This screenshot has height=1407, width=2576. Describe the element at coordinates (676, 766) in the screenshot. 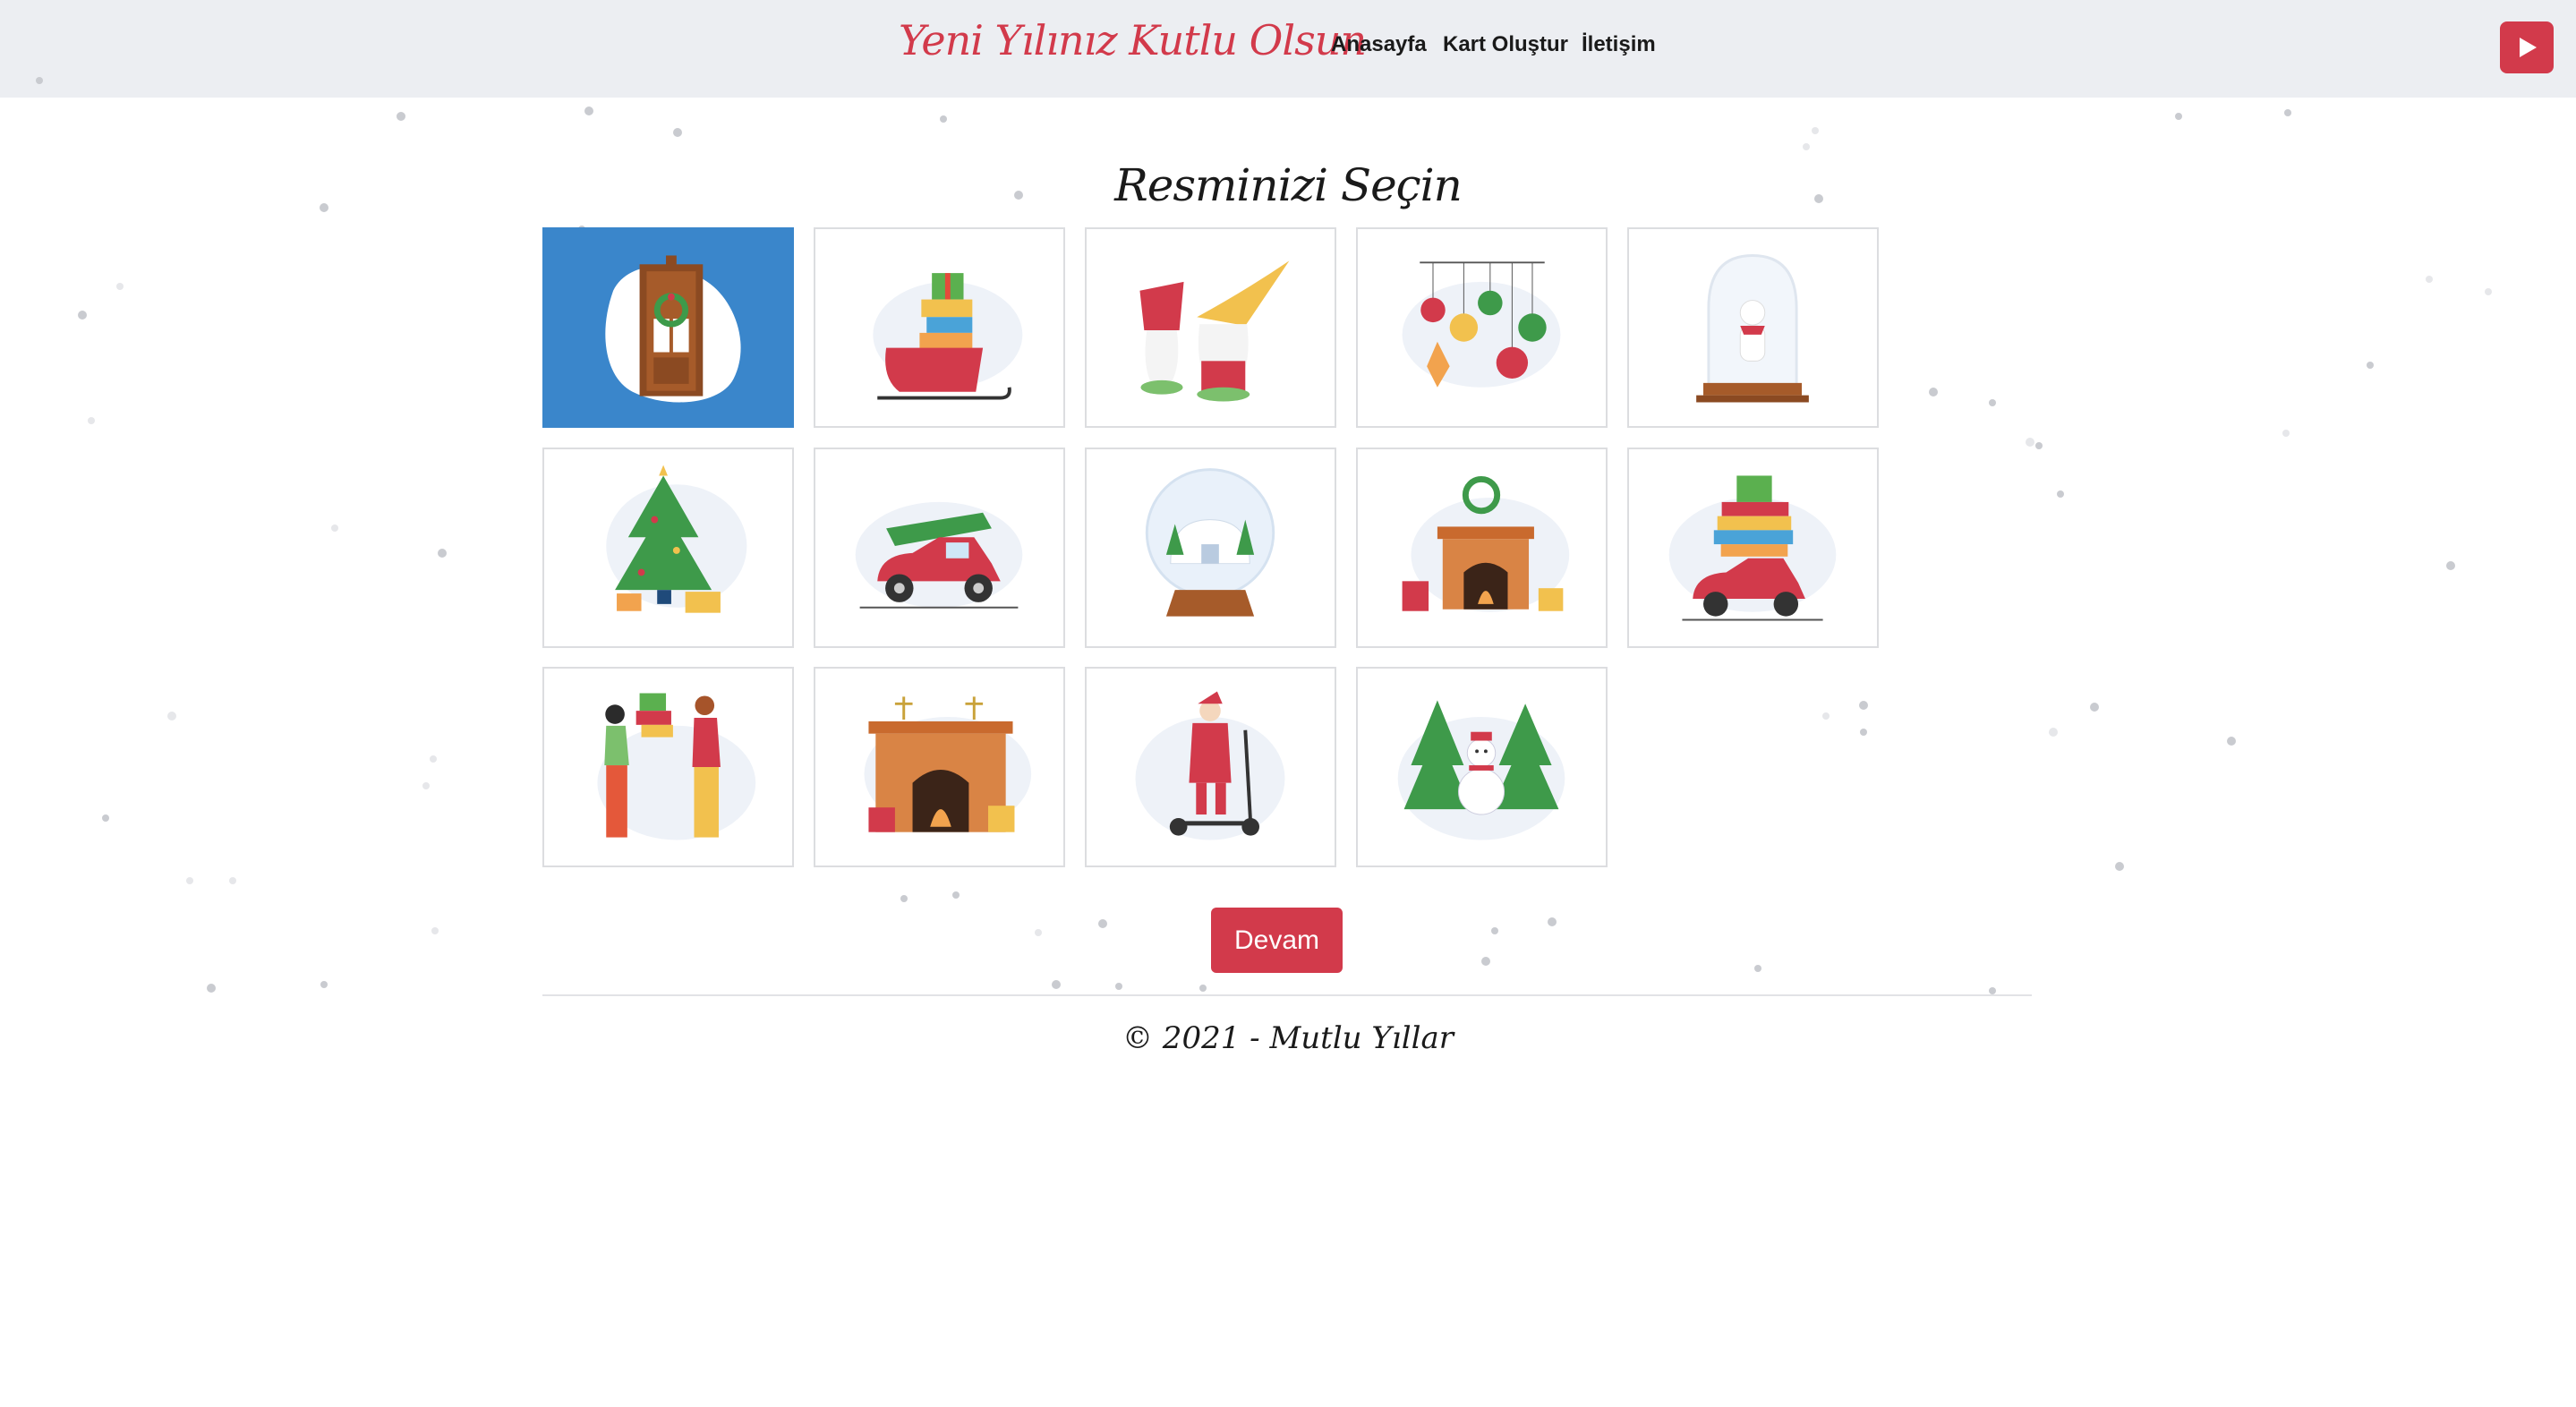

I see `people-exchanging-gifts-illustration` at that location.